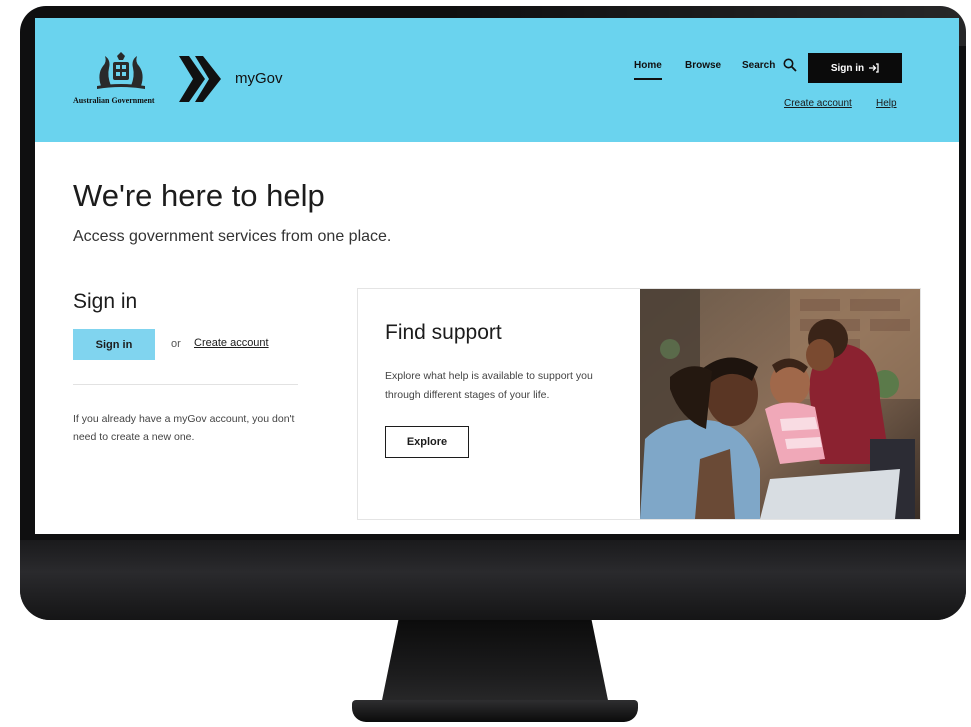 This screenshot has height=727, width=971. What do you see at coordinates (790, 65) in the screenshot?
I see `search-icon` at bounding box center [790, 65].